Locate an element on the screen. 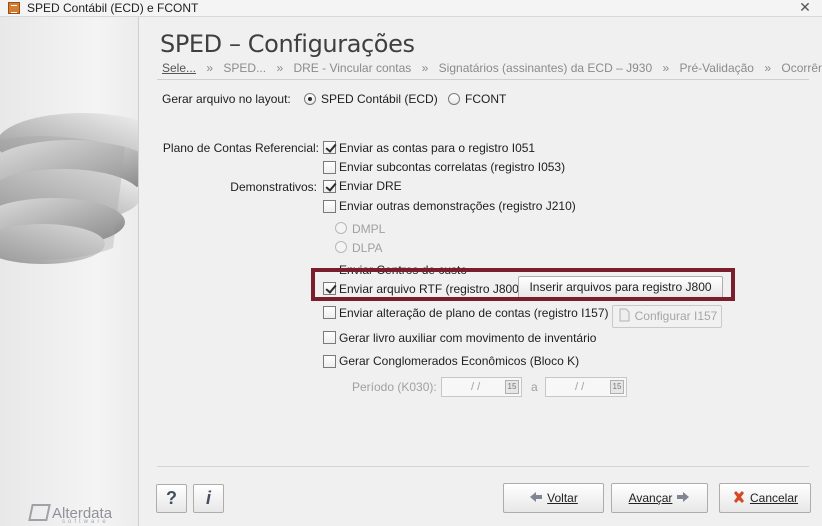  checkbox-enviar-outras-j210 is located at coordinates (329, 206).